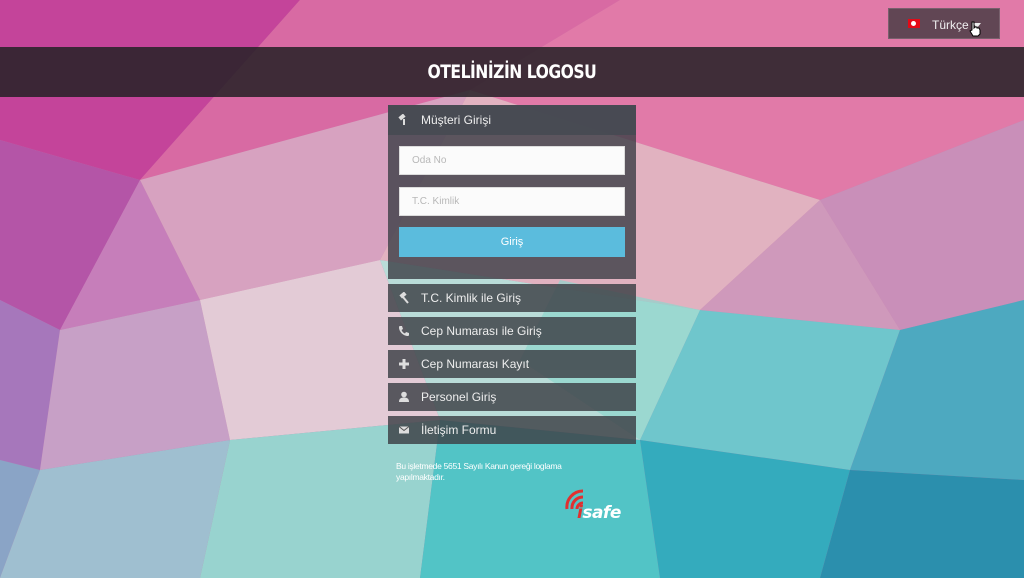 Image resolution: width=1024 pixels, height=578 pixels. What do you see at coordinates (599, 513) in the screenshot?
I see `isafe-wordmark: isafe` at bounding box center [599, 513].